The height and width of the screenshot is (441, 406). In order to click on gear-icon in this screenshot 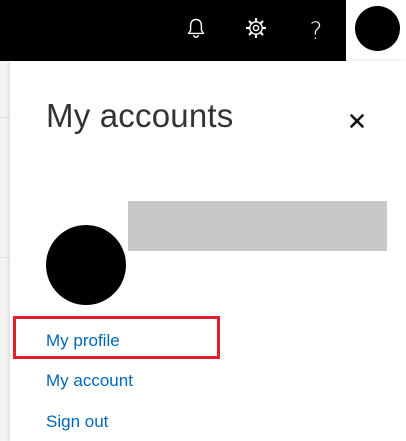, I will do `click(256, 30)`.